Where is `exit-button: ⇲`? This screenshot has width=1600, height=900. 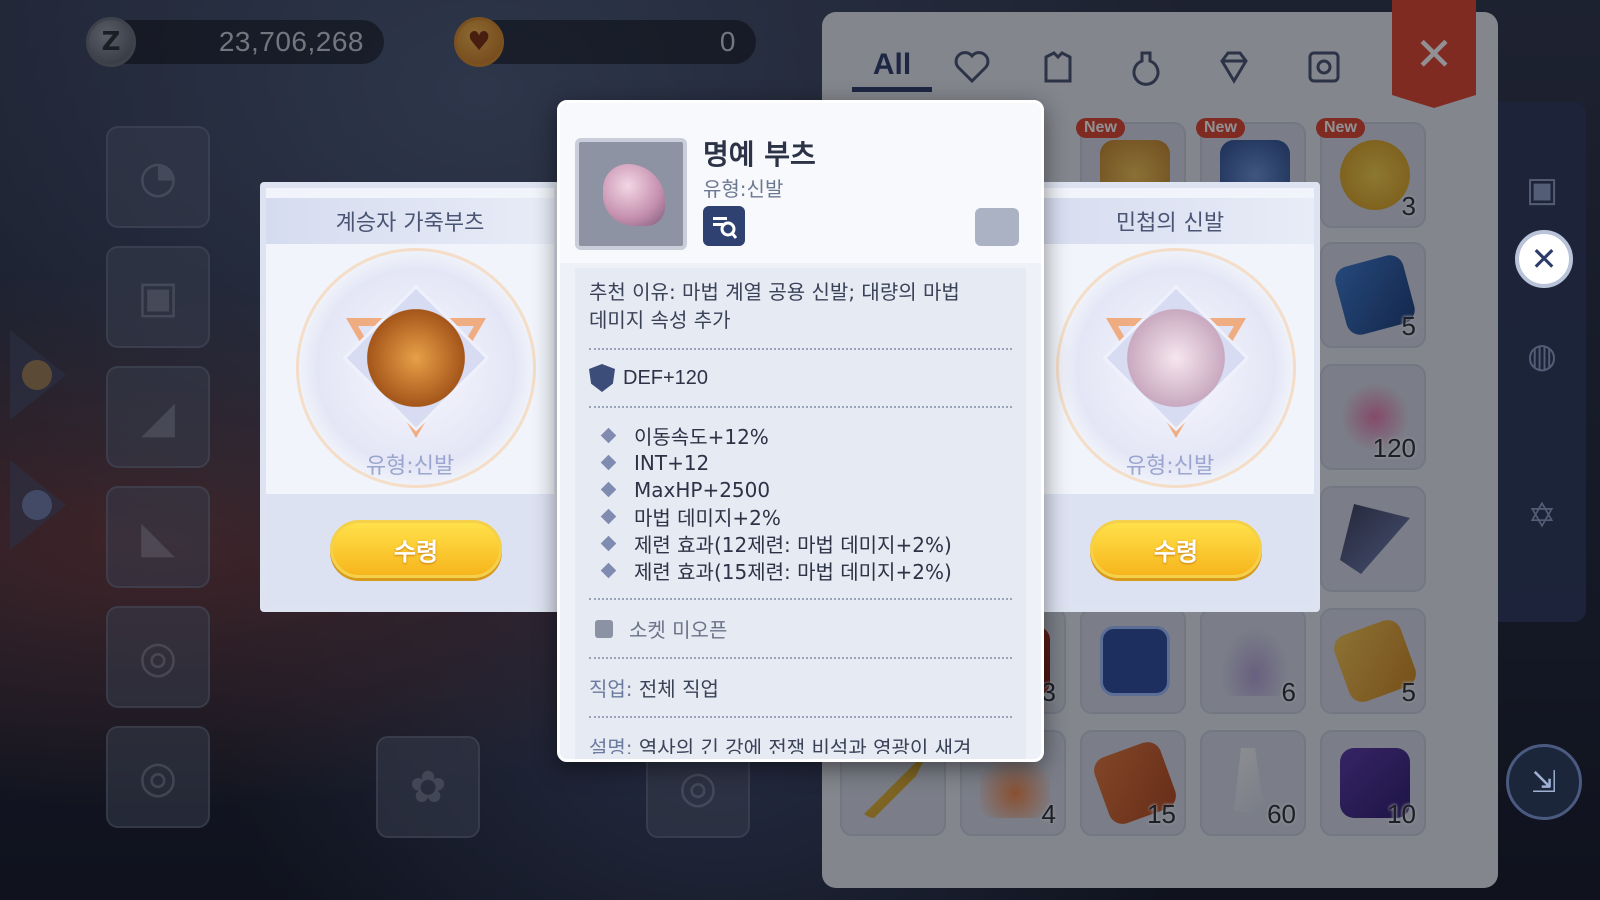
exit-button: ⇲ is located at coordinates (1544, 782).